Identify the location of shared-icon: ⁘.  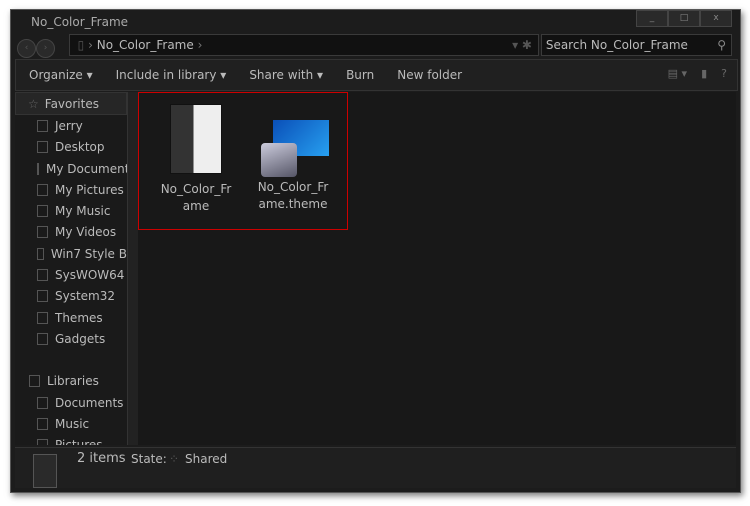
(174, 459).